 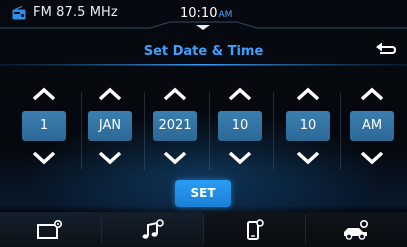 I want to click on pulldown-chevron-icon, so click(x=203, y=27).